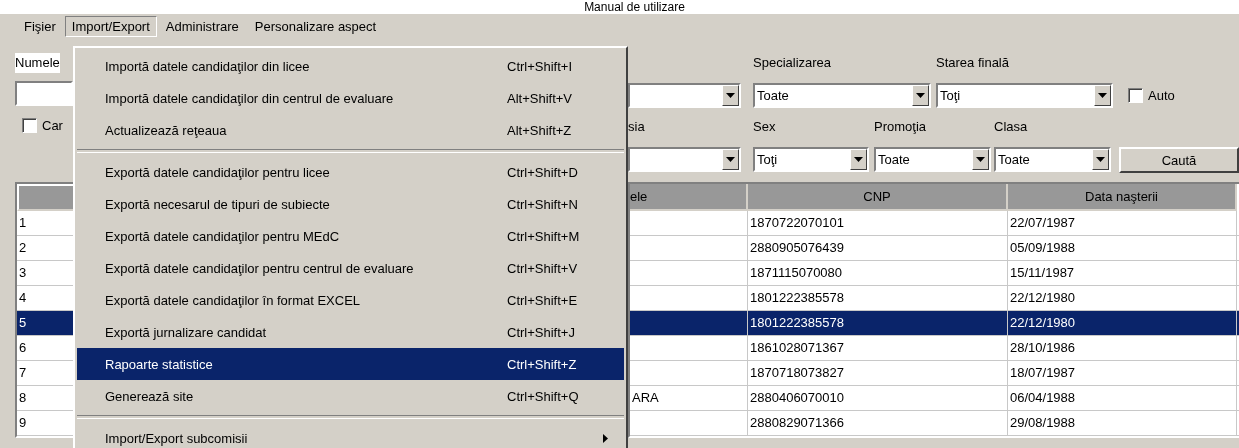 The height and width of the screenshot is (448, 1239). I want to click on menu-item: Exportă datele candidaţilor pentru centrul de evaluare Ctrl+Shift+V, so click(350, 268).